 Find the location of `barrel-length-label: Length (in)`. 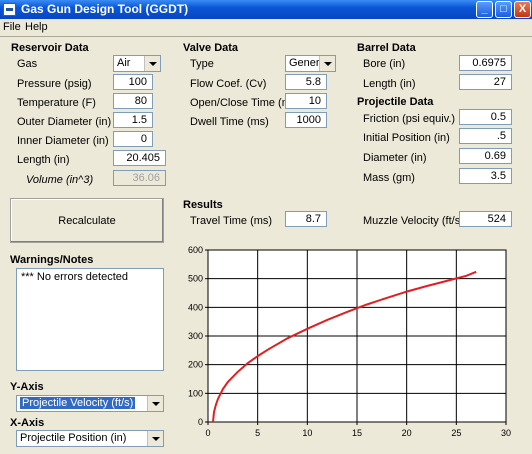

barrel-length-label: Length (in) is located at coordinates (389, 84).